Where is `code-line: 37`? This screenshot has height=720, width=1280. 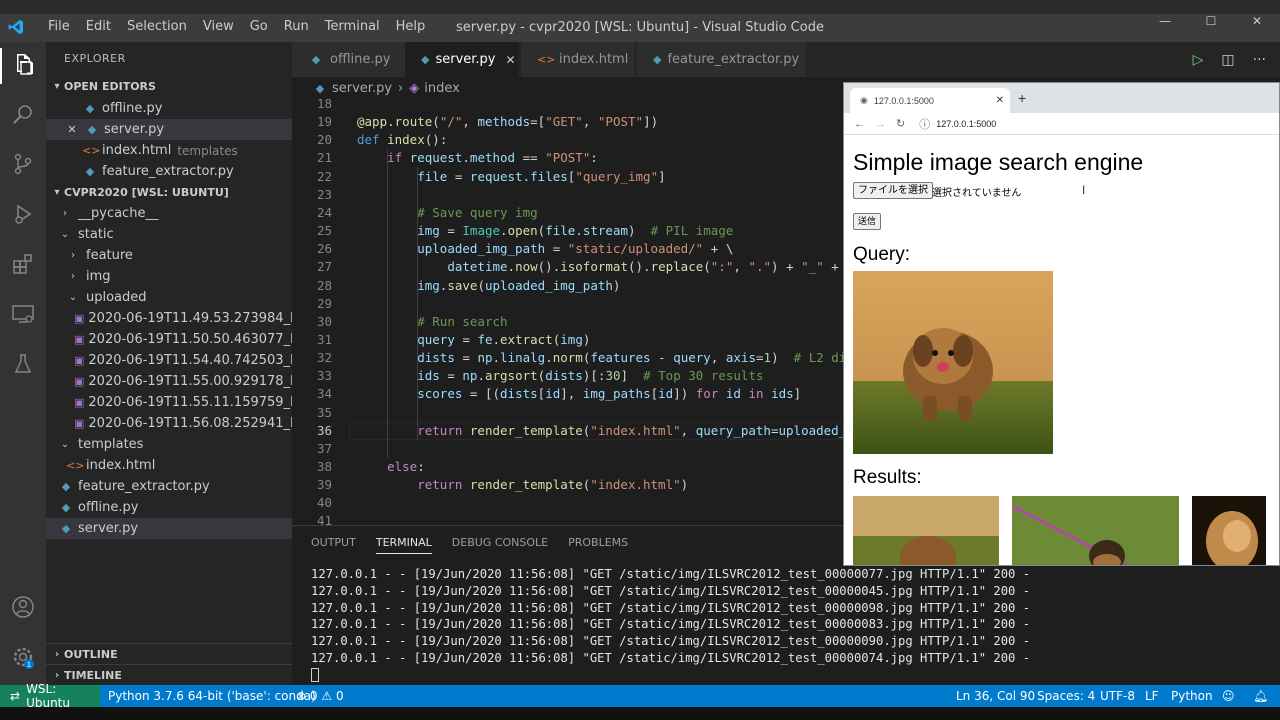 code-line: 37 is located at coordinates (568, 449).